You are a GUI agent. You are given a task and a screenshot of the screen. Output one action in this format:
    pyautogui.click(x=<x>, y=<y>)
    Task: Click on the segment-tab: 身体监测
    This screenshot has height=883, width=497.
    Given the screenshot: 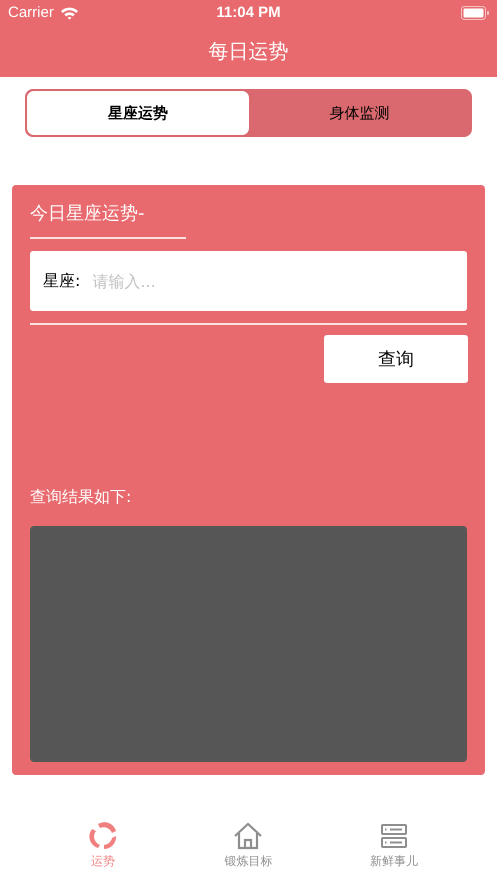 What is the action you would take?
    pyautogui.click(x=359, y=113)
    